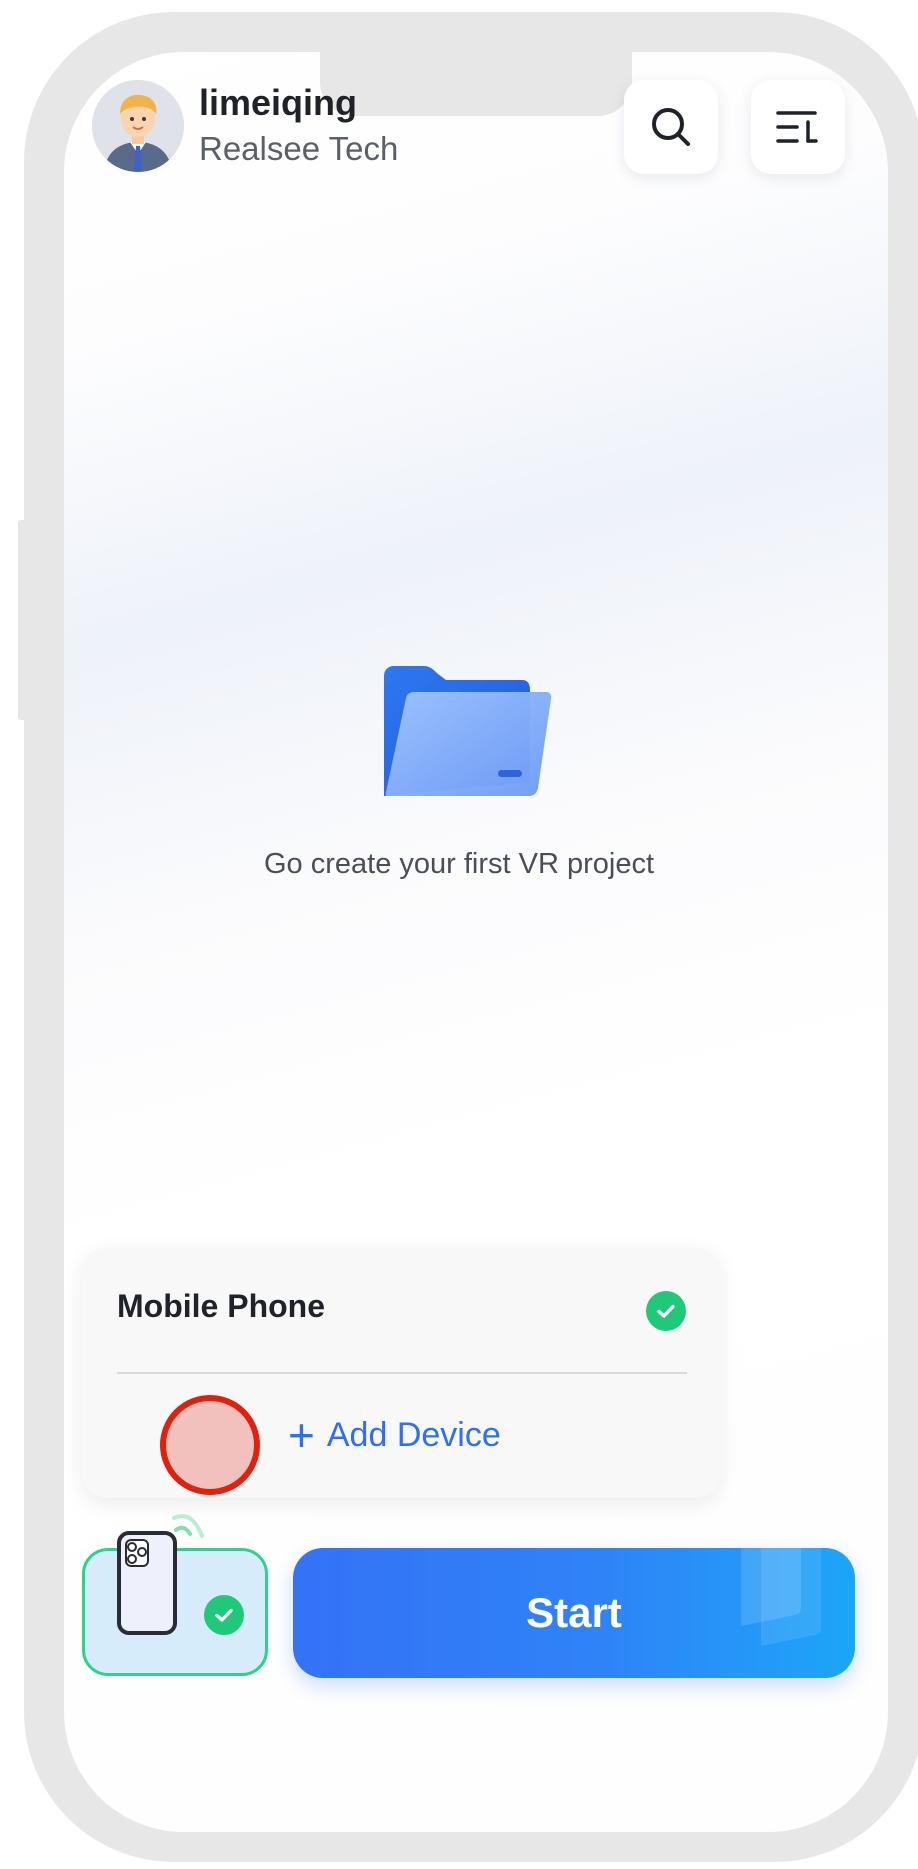 The width and height of the screenshot is (918, 1869). I want to click on avatar-illustration, so click(138, 126).